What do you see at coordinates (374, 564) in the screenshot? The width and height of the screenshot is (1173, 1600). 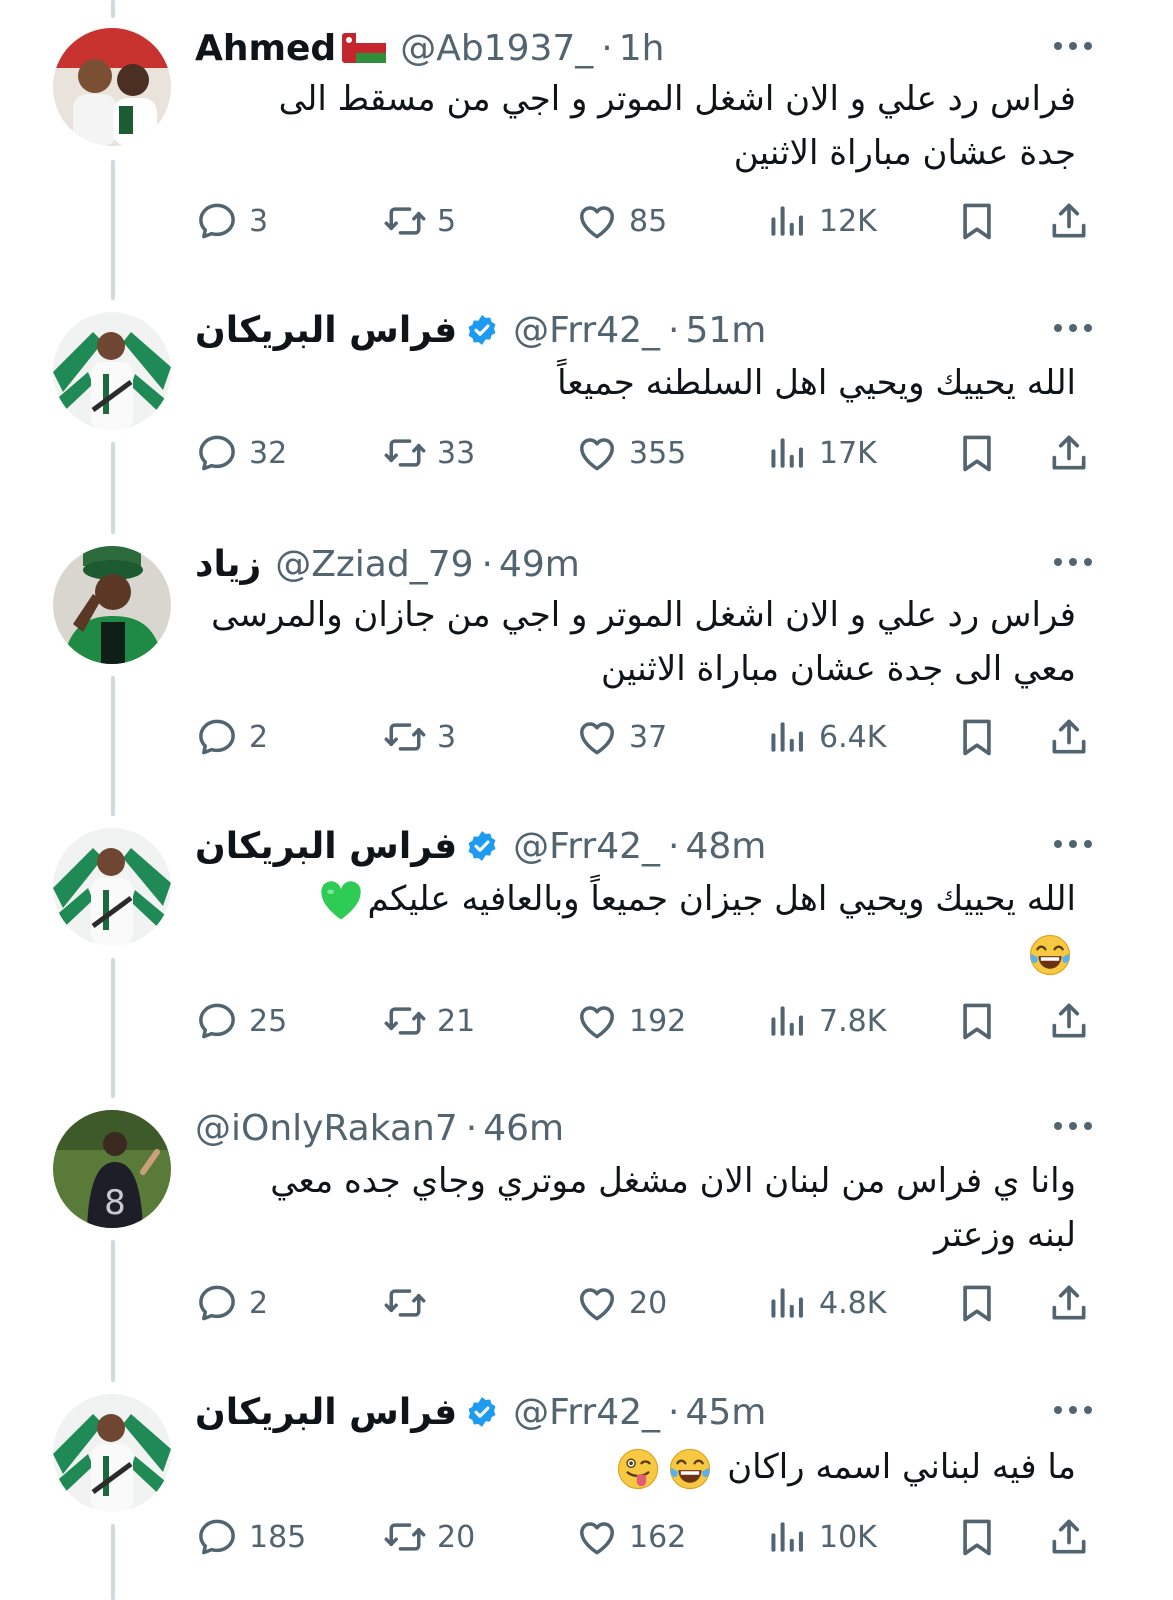 I see `handle: @Zziad_79` at bounding box center [374, 564].